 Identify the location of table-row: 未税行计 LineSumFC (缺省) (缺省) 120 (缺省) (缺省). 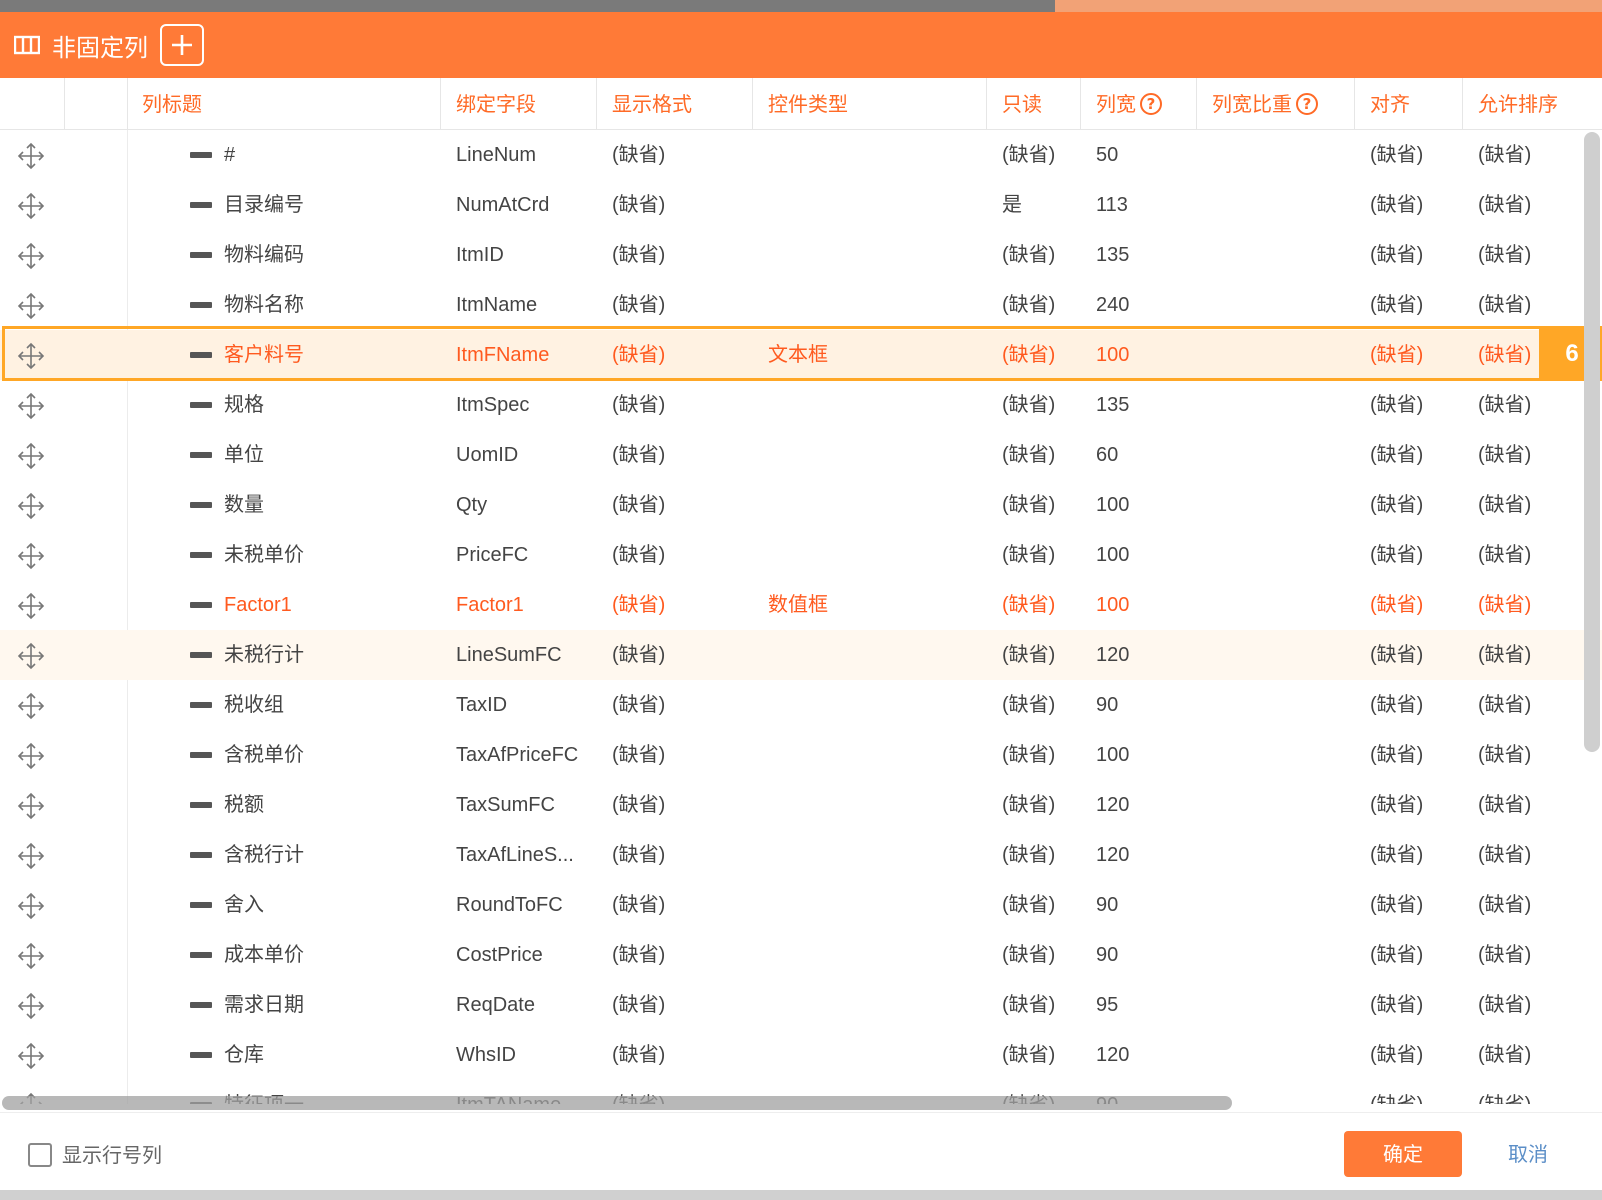
(801, 655).